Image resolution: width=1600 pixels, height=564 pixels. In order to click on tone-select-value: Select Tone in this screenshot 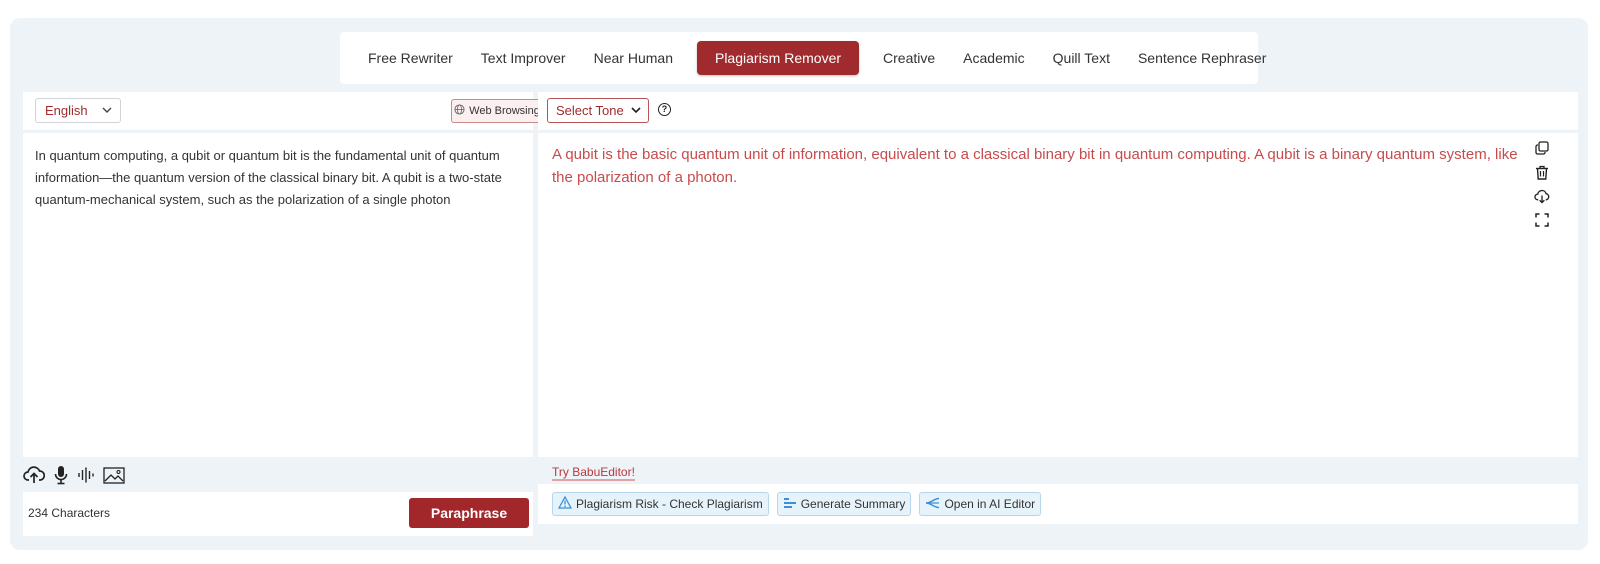, I will do `click(590, 110)`.